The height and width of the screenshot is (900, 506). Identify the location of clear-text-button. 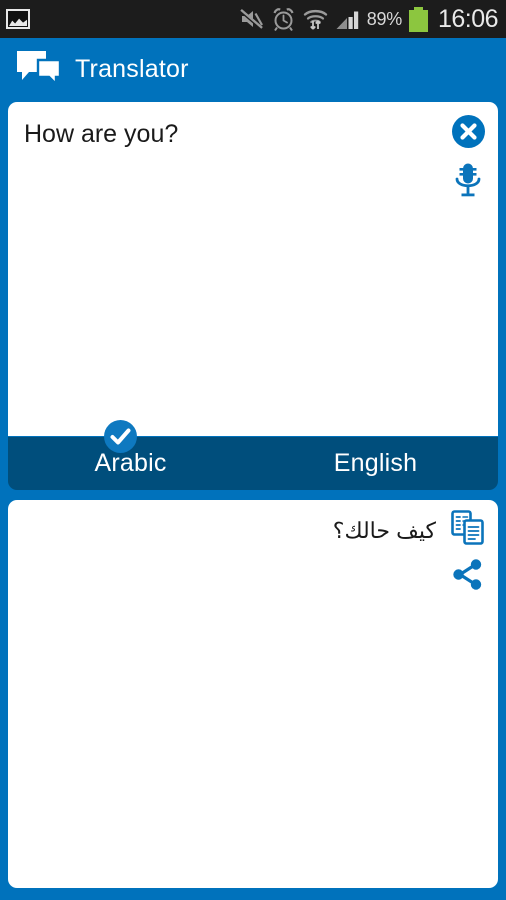
(468, 131).